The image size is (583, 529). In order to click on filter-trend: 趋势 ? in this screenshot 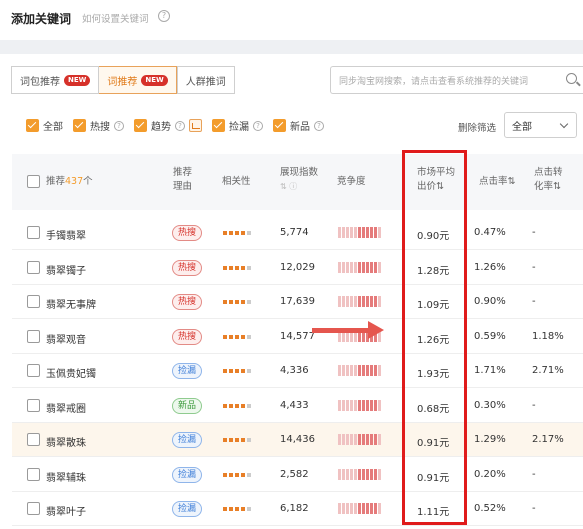, I will do `click(168, 125)`.